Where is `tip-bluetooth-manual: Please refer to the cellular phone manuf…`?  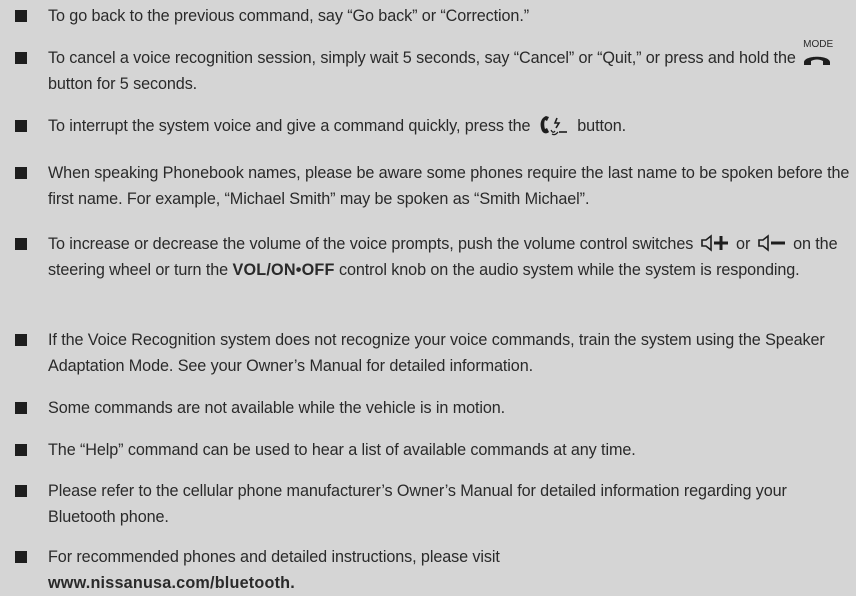 tip-bluetooth-manual: Please refer to the cellular phone manuf… is located at coordinates (428, 504).